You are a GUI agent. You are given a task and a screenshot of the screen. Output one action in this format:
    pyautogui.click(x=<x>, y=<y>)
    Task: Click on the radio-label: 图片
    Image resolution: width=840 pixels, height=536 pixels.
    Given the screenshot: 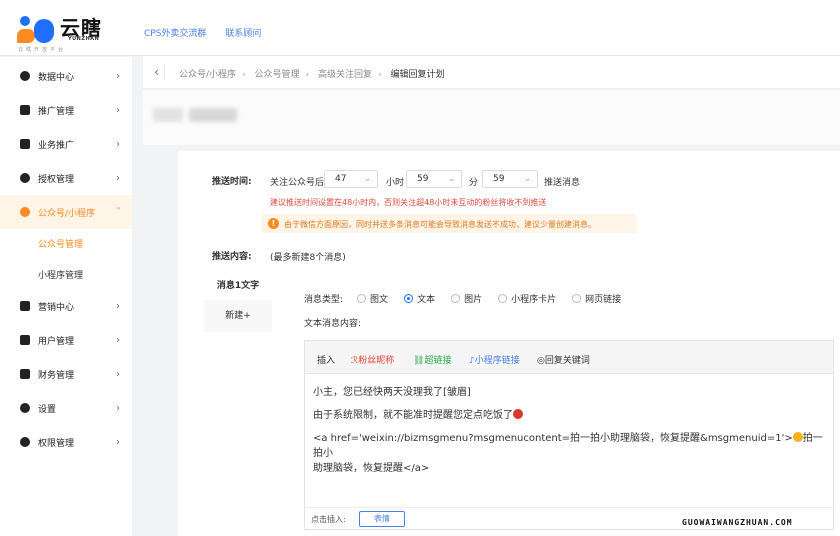 What is the action you would take?
    pyautogui.click(x=473, y=300)
    